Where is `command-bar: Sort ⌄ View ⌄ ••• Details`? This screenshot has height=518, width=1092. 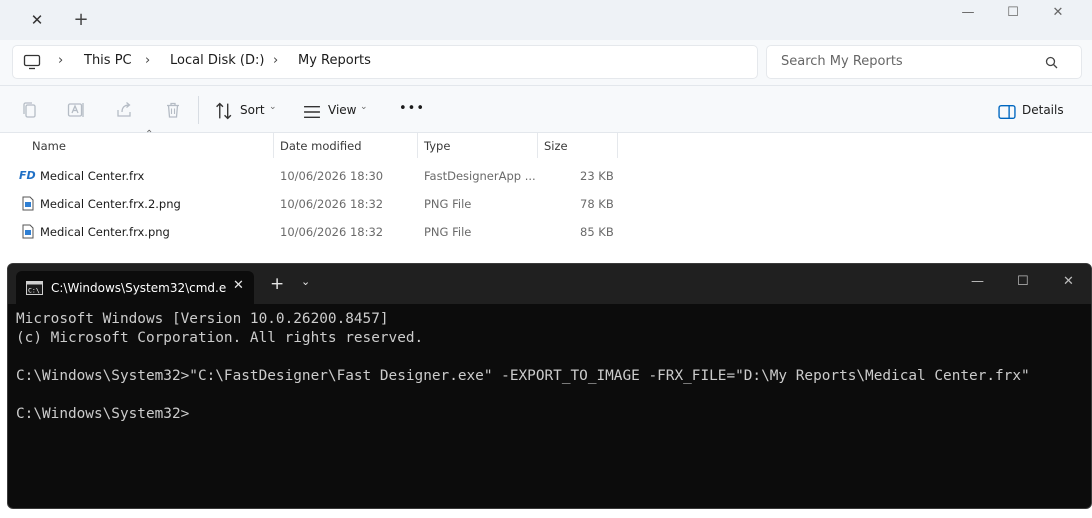
command-bar: Sort ⌄ View ⌄ ••• Details is located at coordinates (546, 109).